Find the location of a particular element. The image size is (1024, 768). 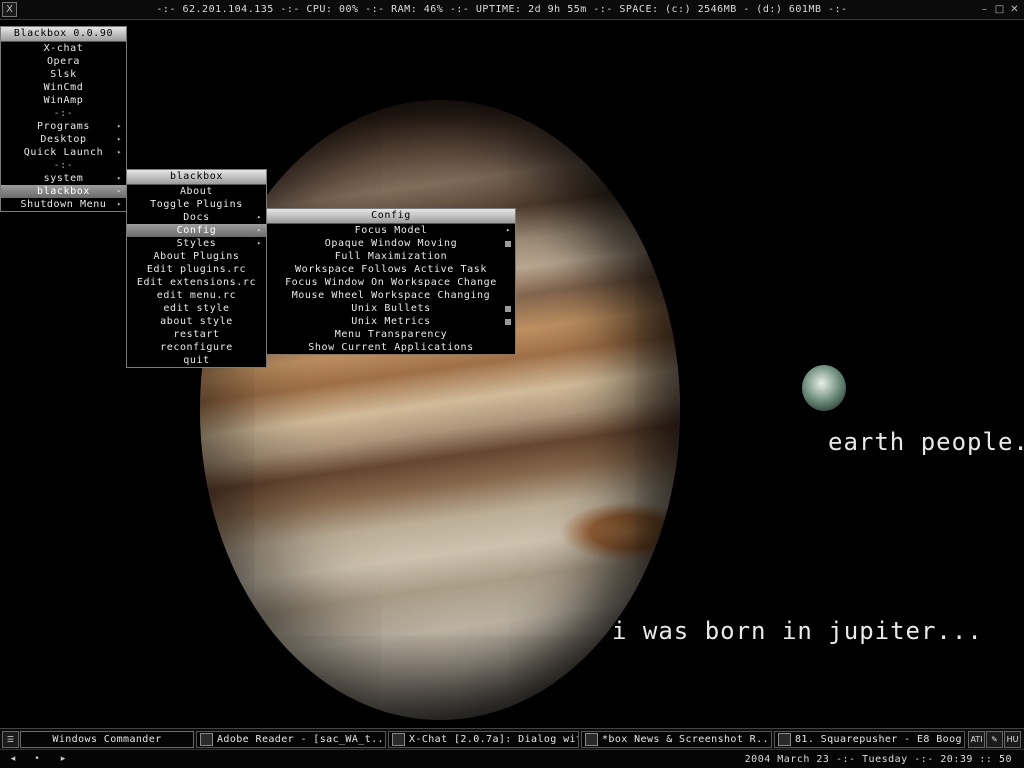

menu-item-full-maximization: Full Maximization is located at coordinates (391, 256).